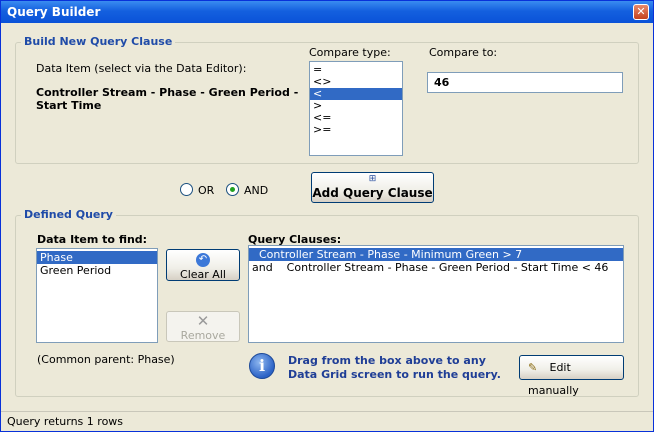 The height and width of the screenshot is (432, 654). I want to click on clear-all-label: Clear All, so click(203, 274).